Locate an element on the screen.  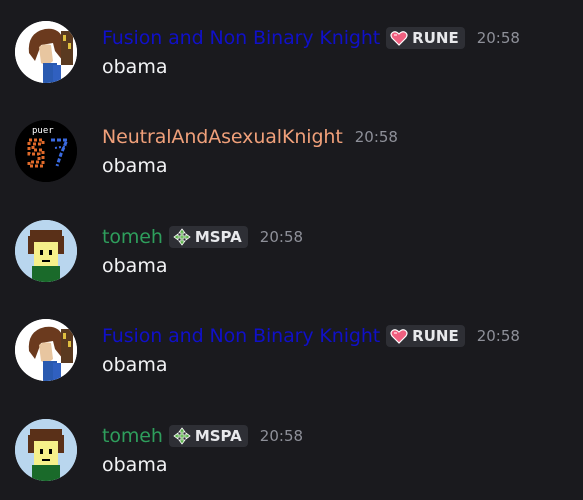
message-header: NeutralAndAsexualKnight 20:58 is located at coordinates (250, 137).